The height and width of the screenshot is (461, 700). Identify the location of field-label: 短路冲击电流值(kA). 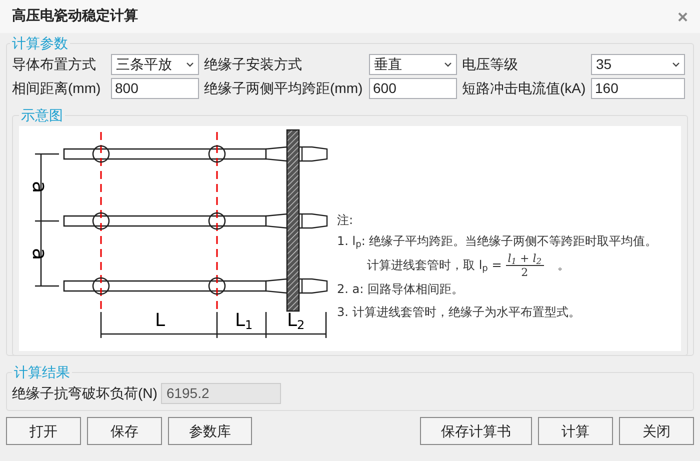
(524, 88).